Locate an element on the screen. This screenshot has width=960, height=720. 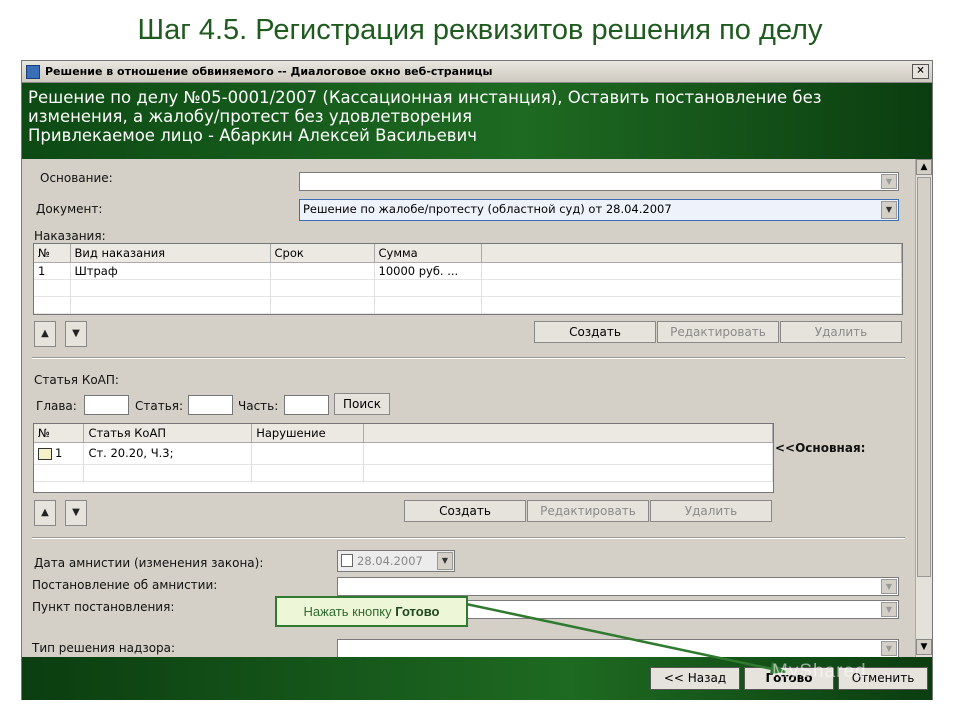
osnovanie-label: Основание: is located at coordinates (76, 178).